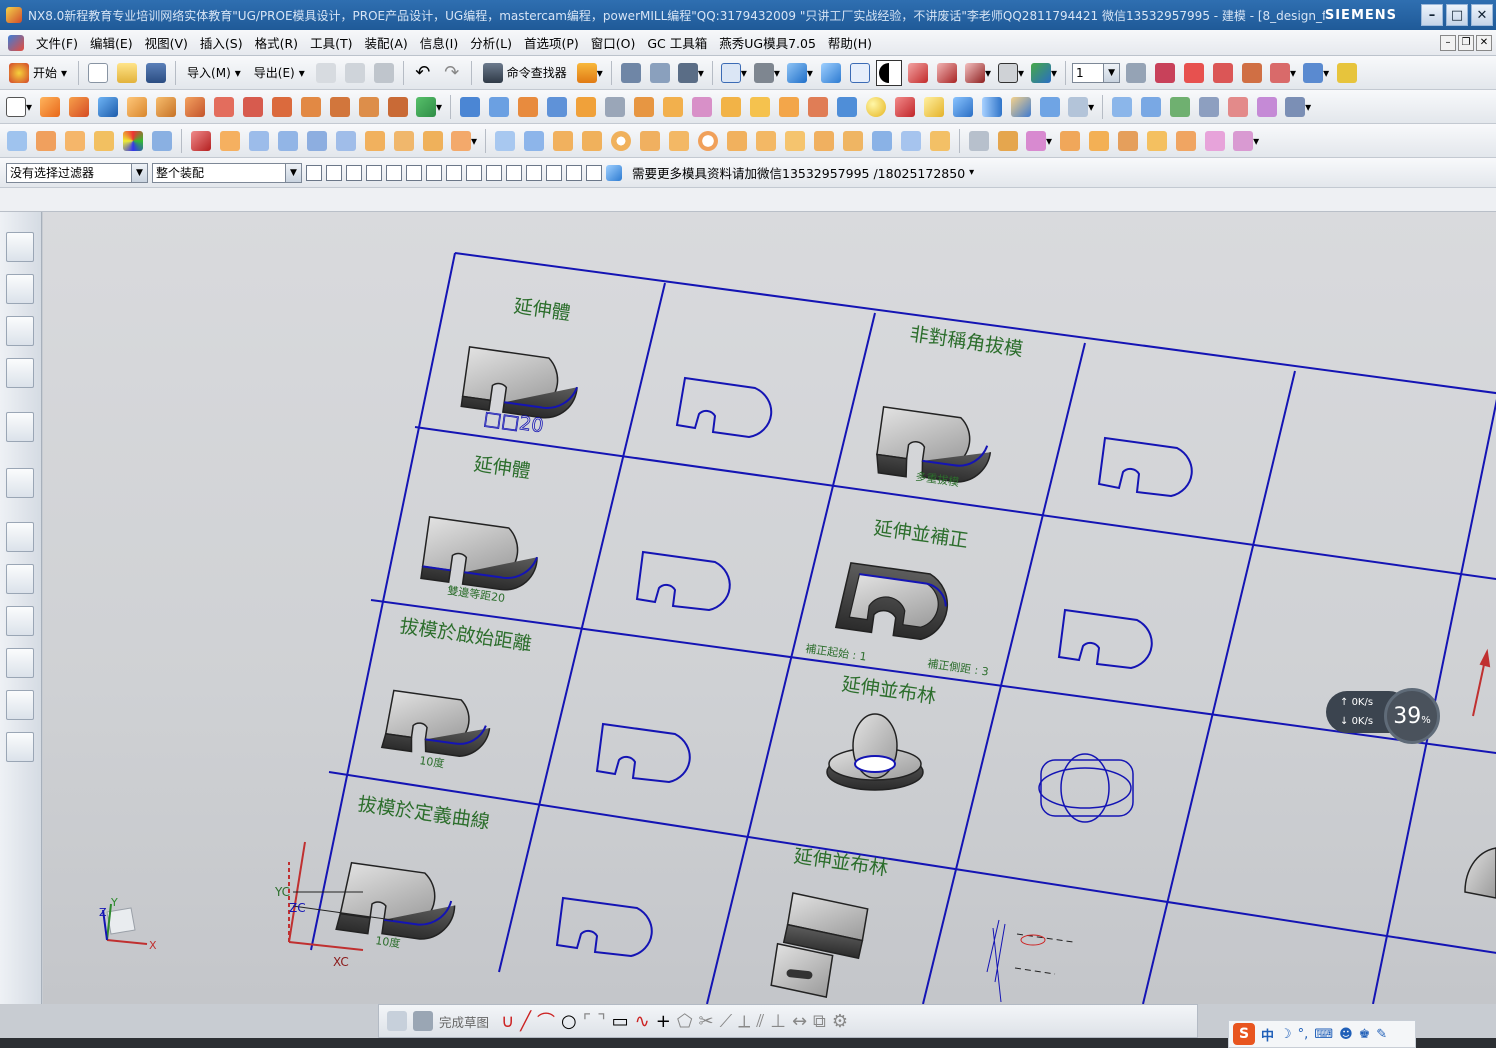 The image size is (1496, 1048). Describe the element at coordinates (434, 172) in the screenshot. I see `snap-endpoint-icon` at that location.